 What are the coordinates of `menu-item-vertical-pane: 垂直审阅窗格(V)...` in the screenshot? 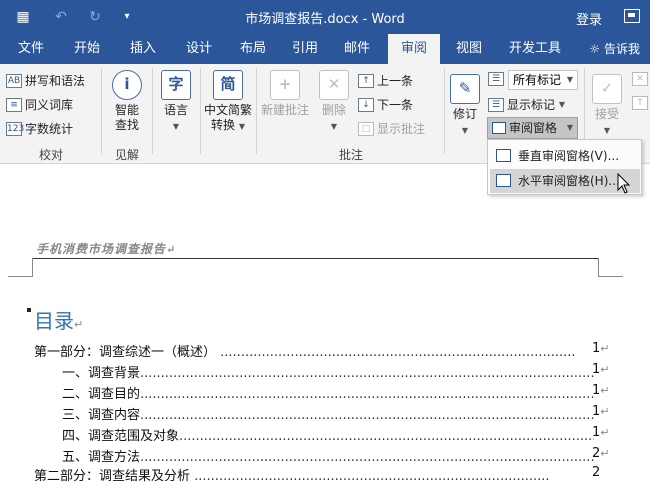 It's located at (565, 156).